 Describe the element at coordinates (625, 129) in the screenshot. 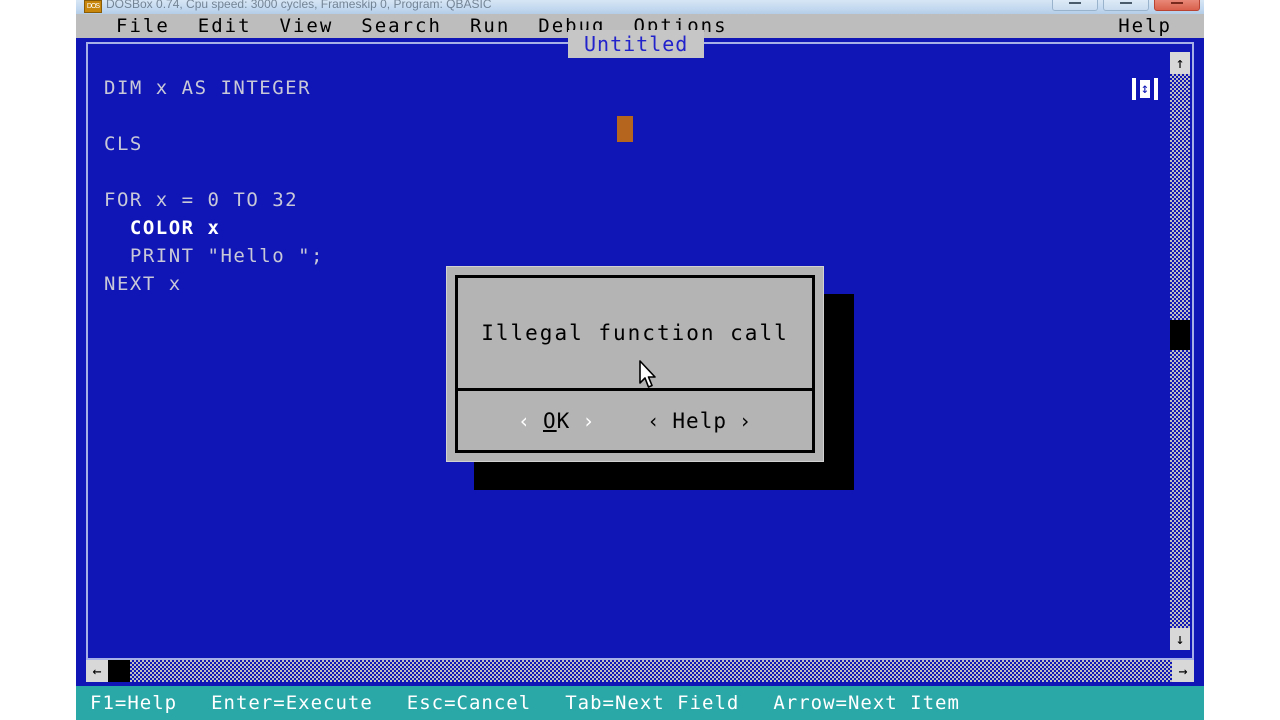

I see `text-caret` at that location.